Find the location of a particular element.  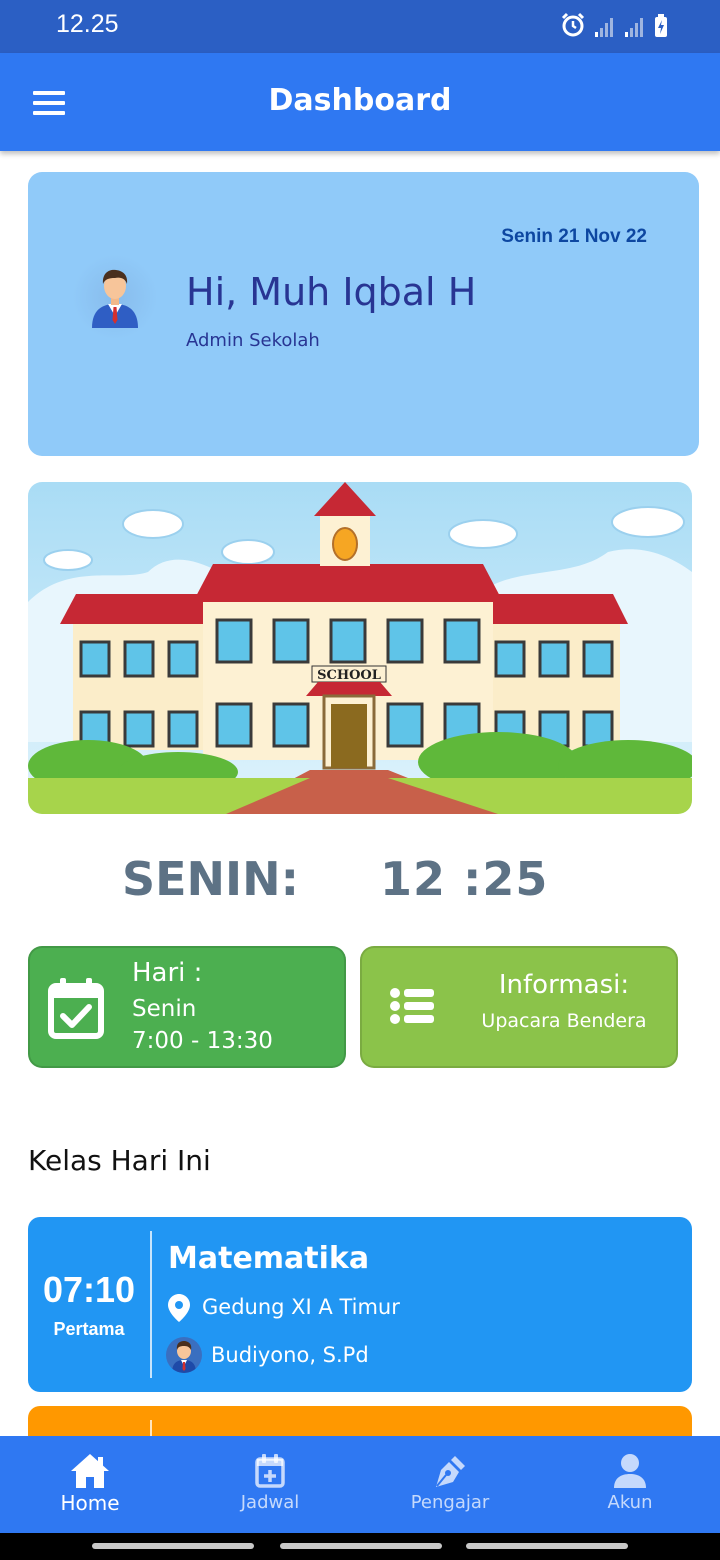

nav-label-akun: Akun is located at coordinates (630, 1502).